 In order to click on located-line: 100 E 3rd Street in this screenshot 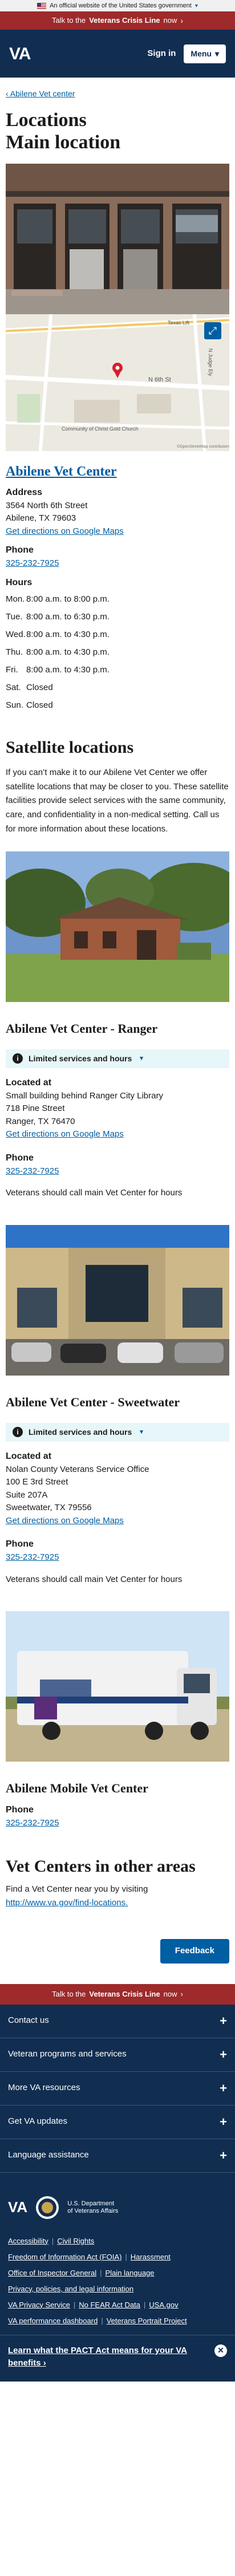, I will do `click(37, 1482)`.